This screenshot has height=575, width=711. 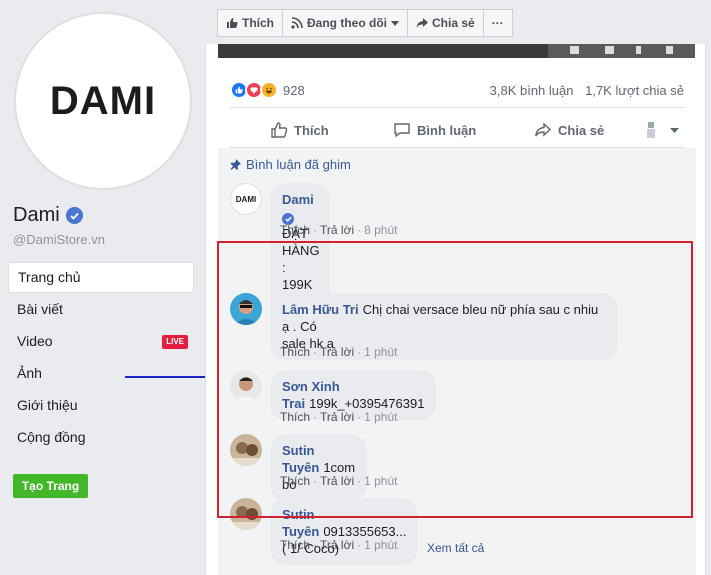 I want to click on video-thumbnail-strip, so click(x=456, y=51).